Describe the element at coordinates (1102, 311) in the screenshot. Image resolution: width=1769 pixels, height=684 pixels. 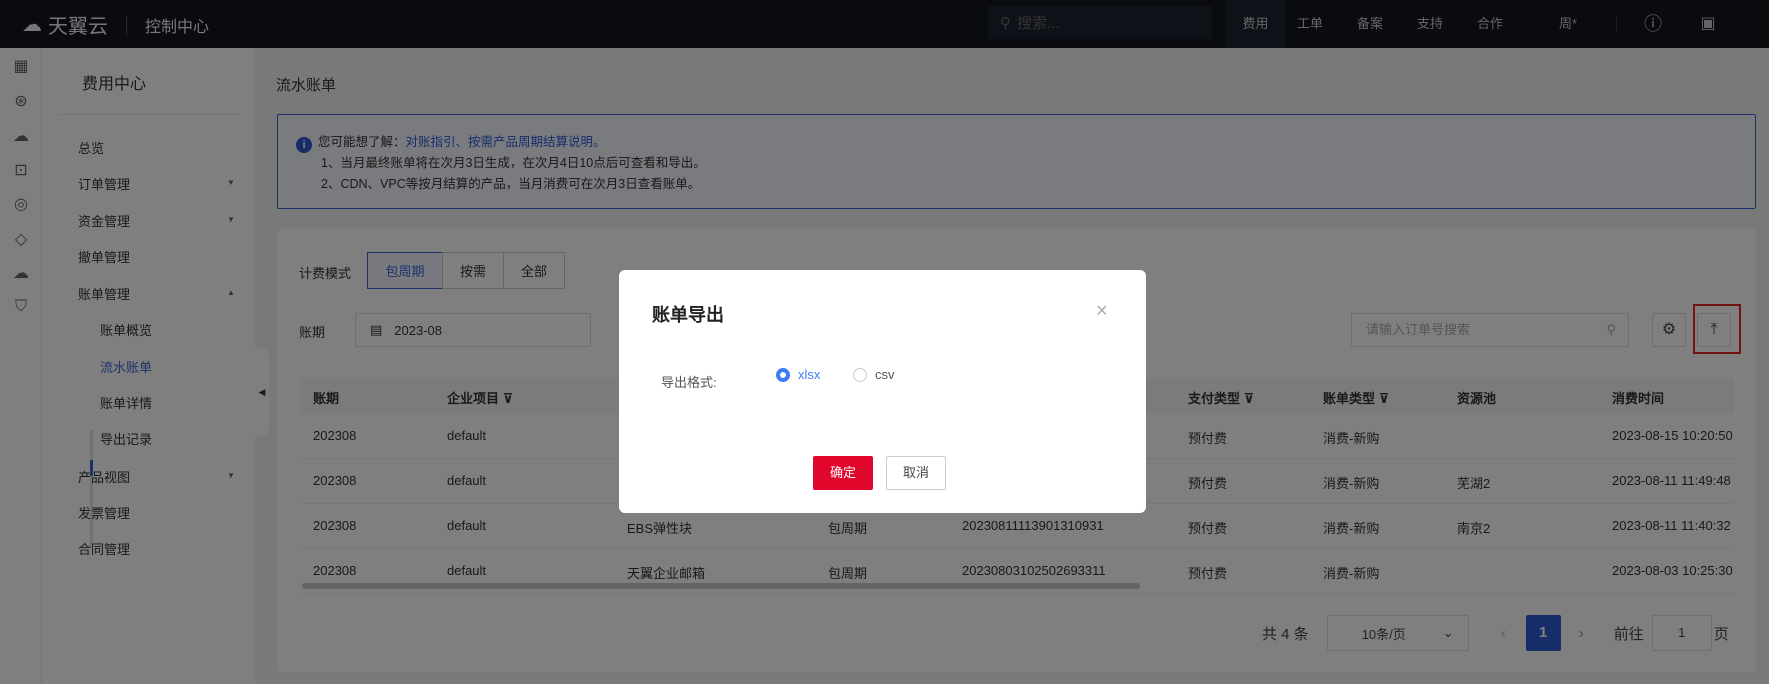
I see `close-icon: ×` at that location.